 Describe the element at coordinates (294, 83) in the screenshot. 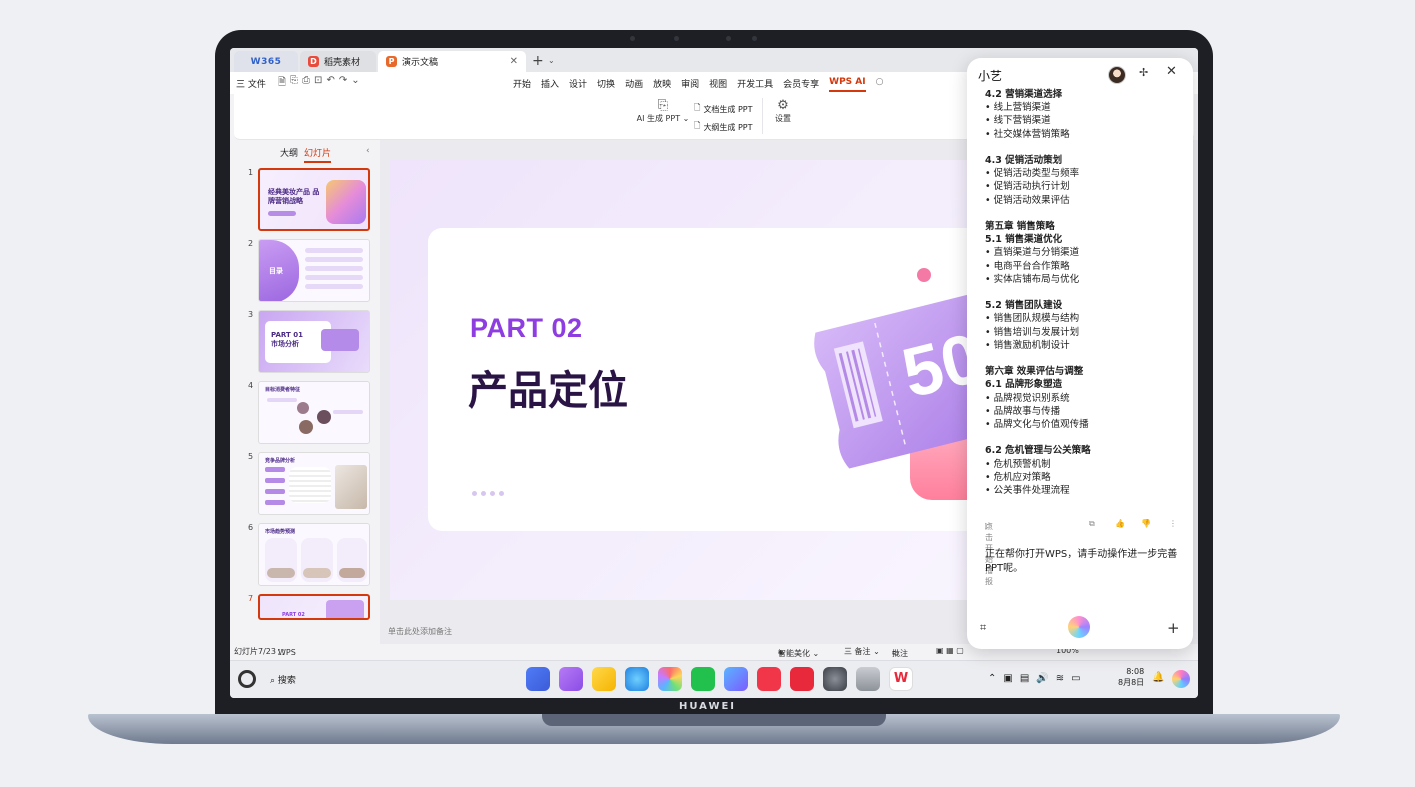

I see `export-icon: ⎘` at that location.